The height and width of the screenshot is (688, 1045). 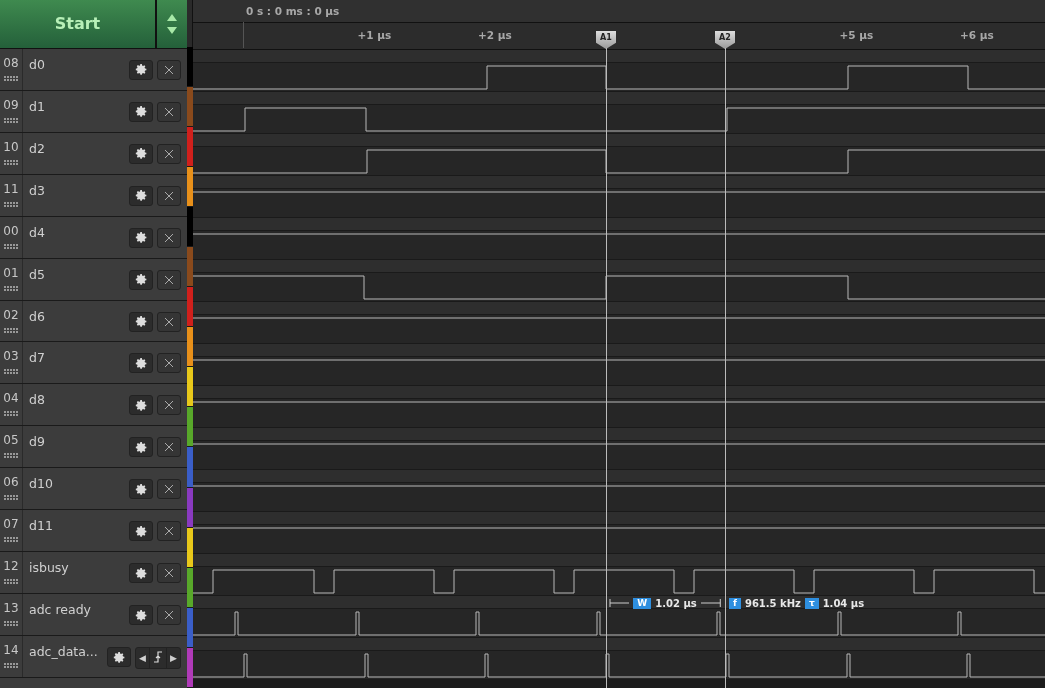 What do you see at coordinates (811, 603) in the screenshot?
I see `period-badge: τ` at bounding box center [811, 603].